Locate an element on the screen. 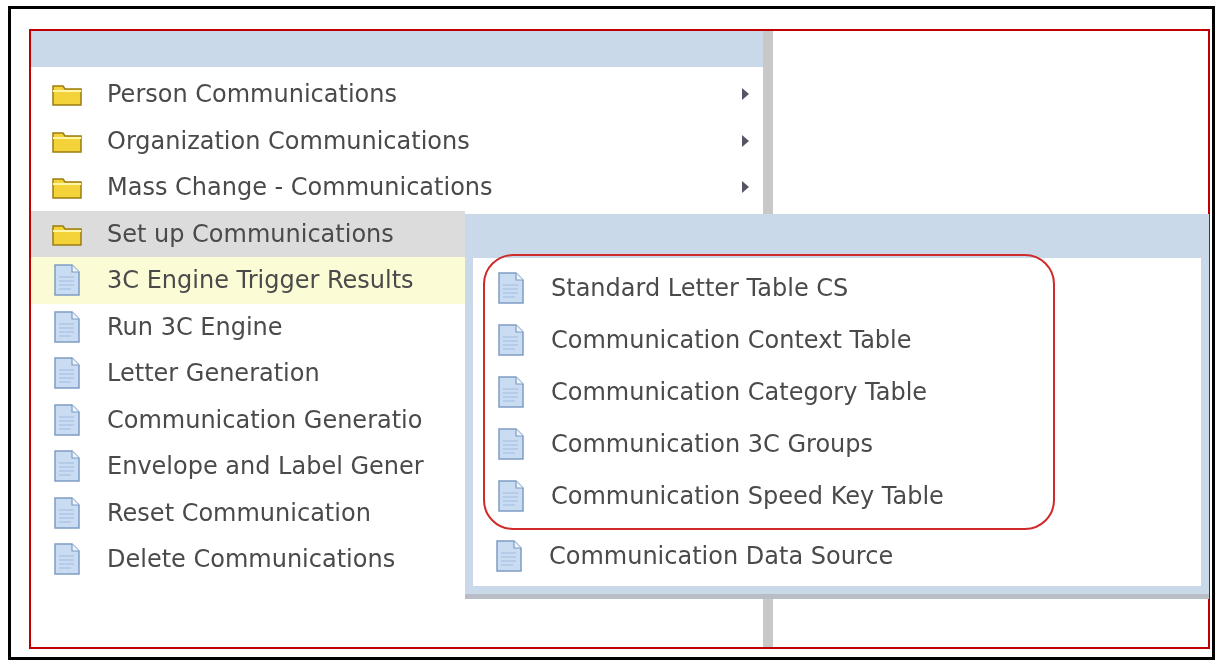  menu-item: Person Communications is located at coordinates (397, 94).